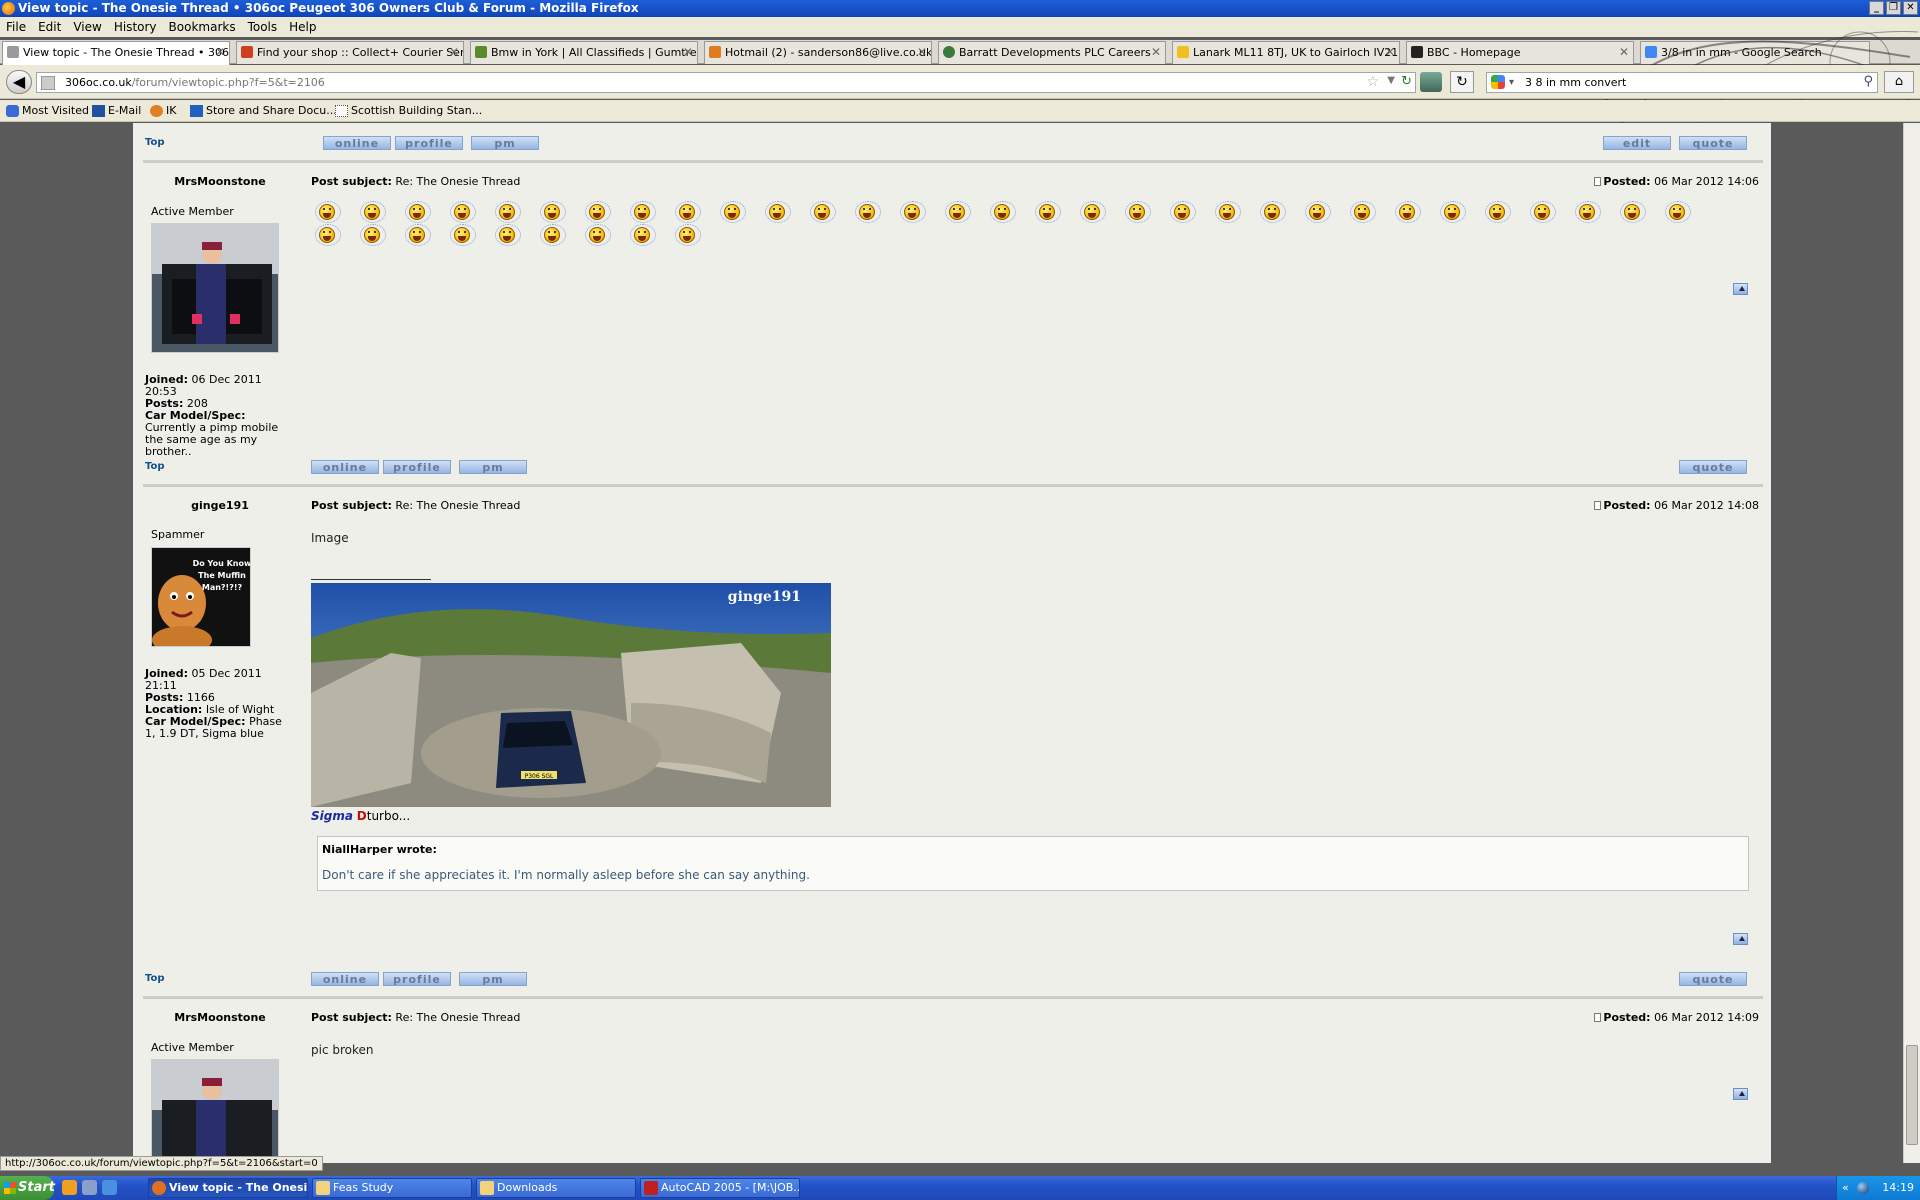 Image resolution: width=1920 pixels, height=1200 pixels. What do you see at coordinates (651, 1188) in the screenshot?
I see `autocad-icon` at bounding box center [651, 1188].